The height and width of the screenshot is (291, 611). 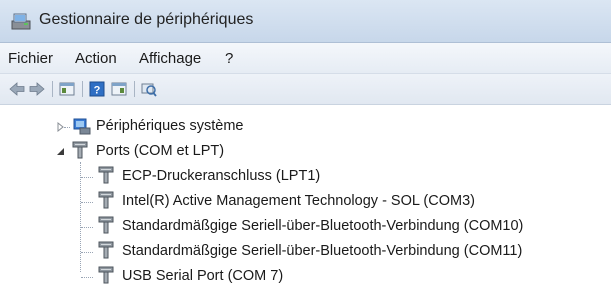 I want to click on tree-item-port: USB Serial Port (COM 7), so click(x=305, y=276).